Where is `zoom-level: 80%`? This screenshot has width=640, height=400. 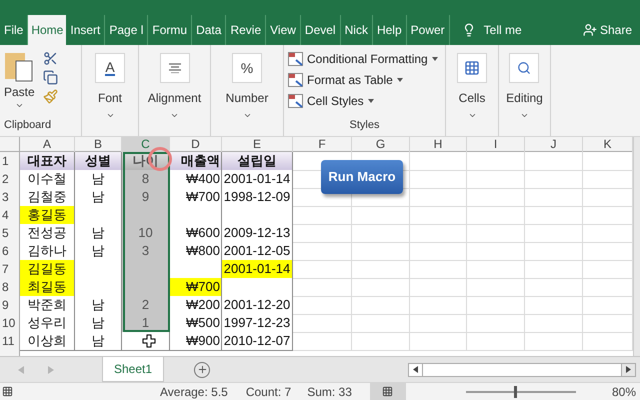 zoom-level: 80% is located at coordinates (624, 391).